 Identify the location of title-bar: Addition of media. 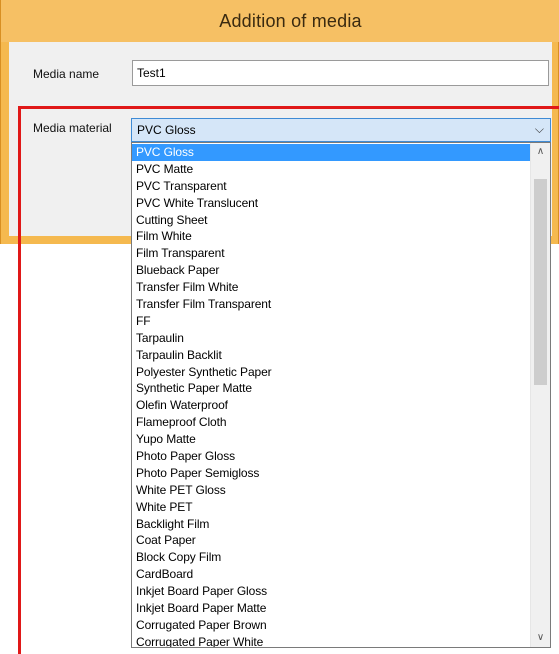
(280, 21).